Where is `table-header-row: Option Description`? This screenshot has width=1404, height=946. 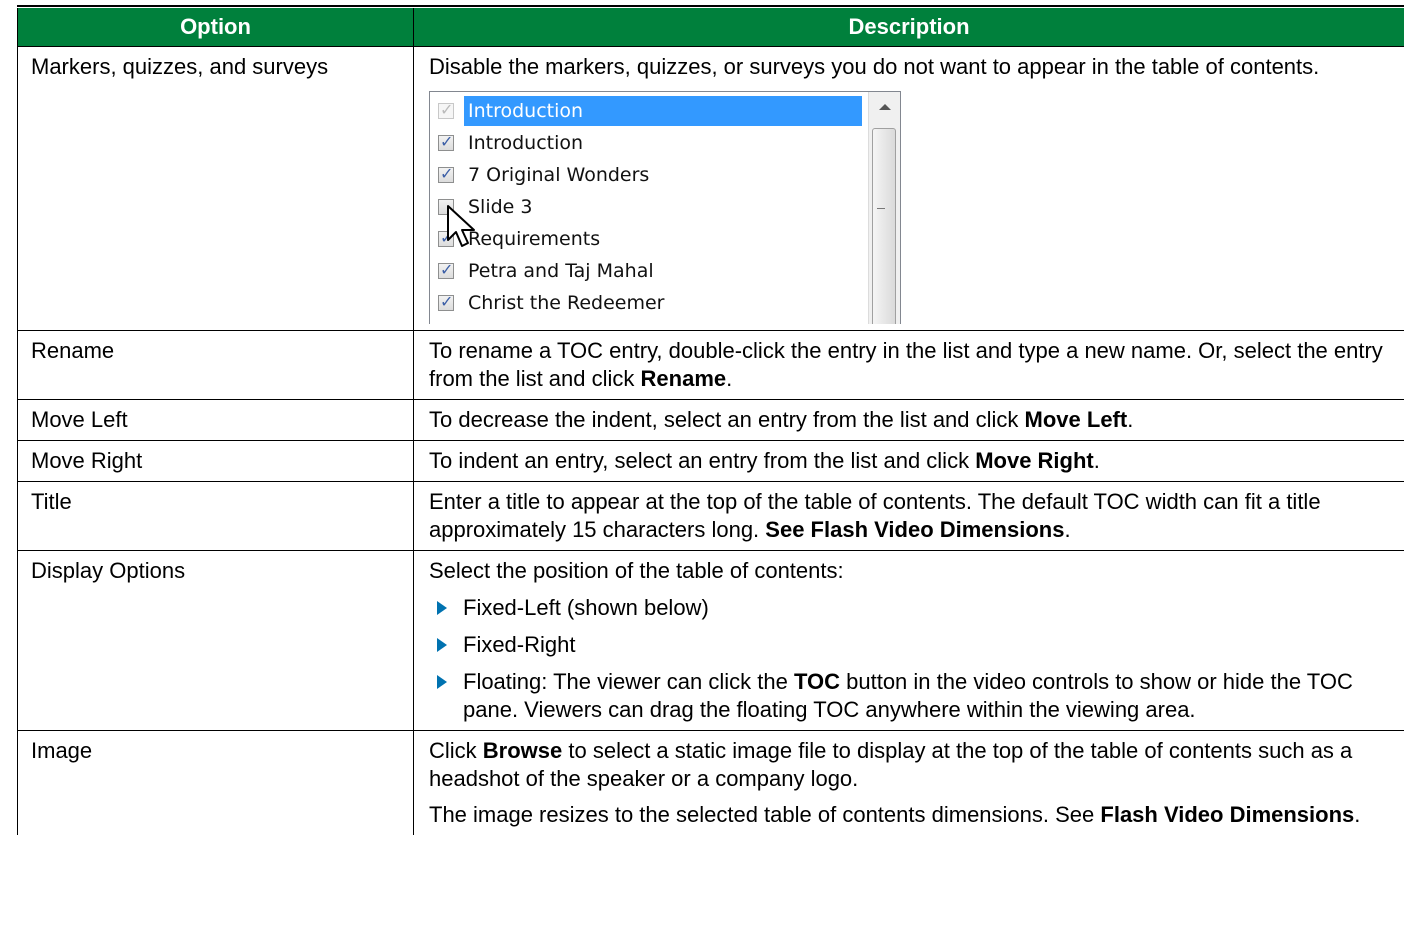
table-header-row: Option Description is located at coordinates (710, 27).